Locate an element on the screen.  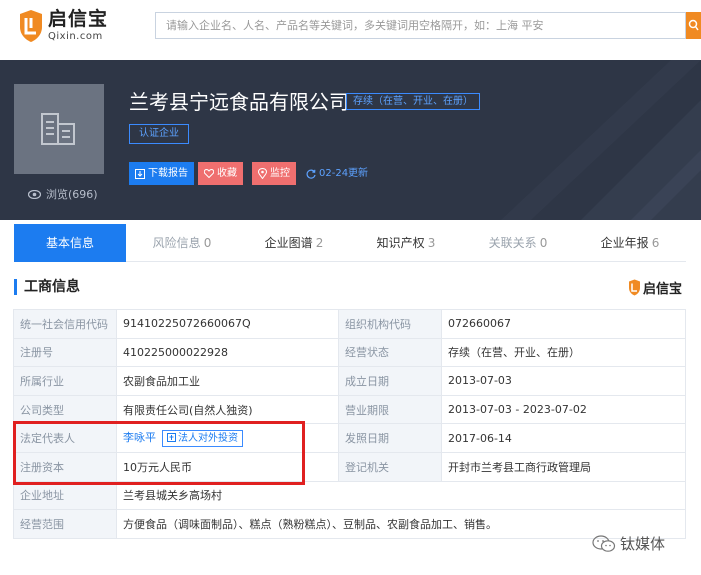
company-avatar is located at coordinates (59, 129).